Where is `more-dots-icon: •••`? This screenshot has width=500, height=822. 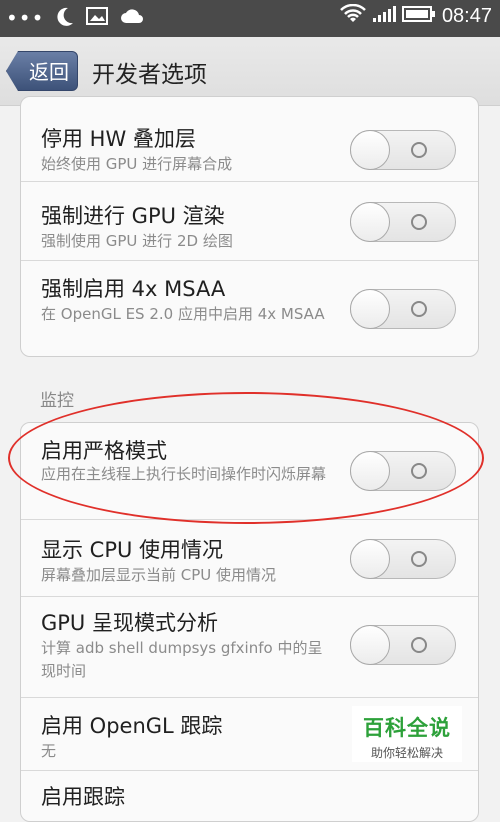 more-dots-icon: ••• is located at coordinates (25, 18).